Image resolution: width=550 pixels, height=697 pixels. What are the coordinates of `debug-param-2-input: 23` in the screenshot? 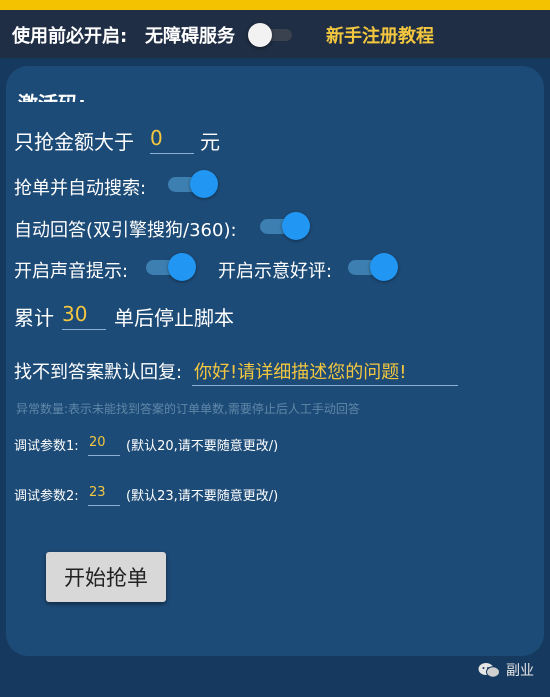 It's located at (104, 494).